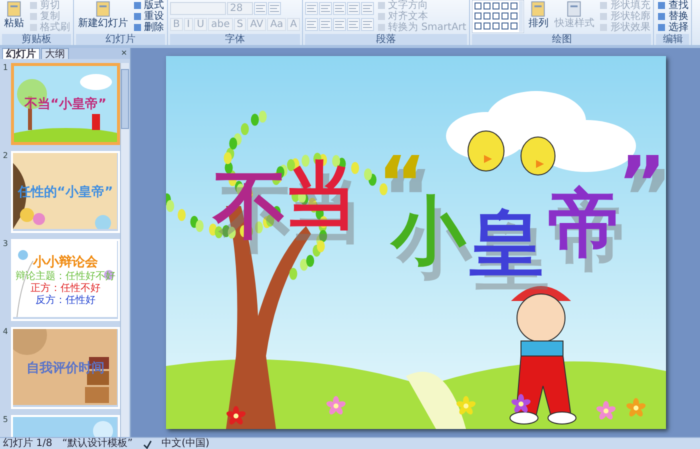  Describe the element at coordinates (186, 443) in the screenshot. I see `language-indicator: 中文(中国)` at that location.